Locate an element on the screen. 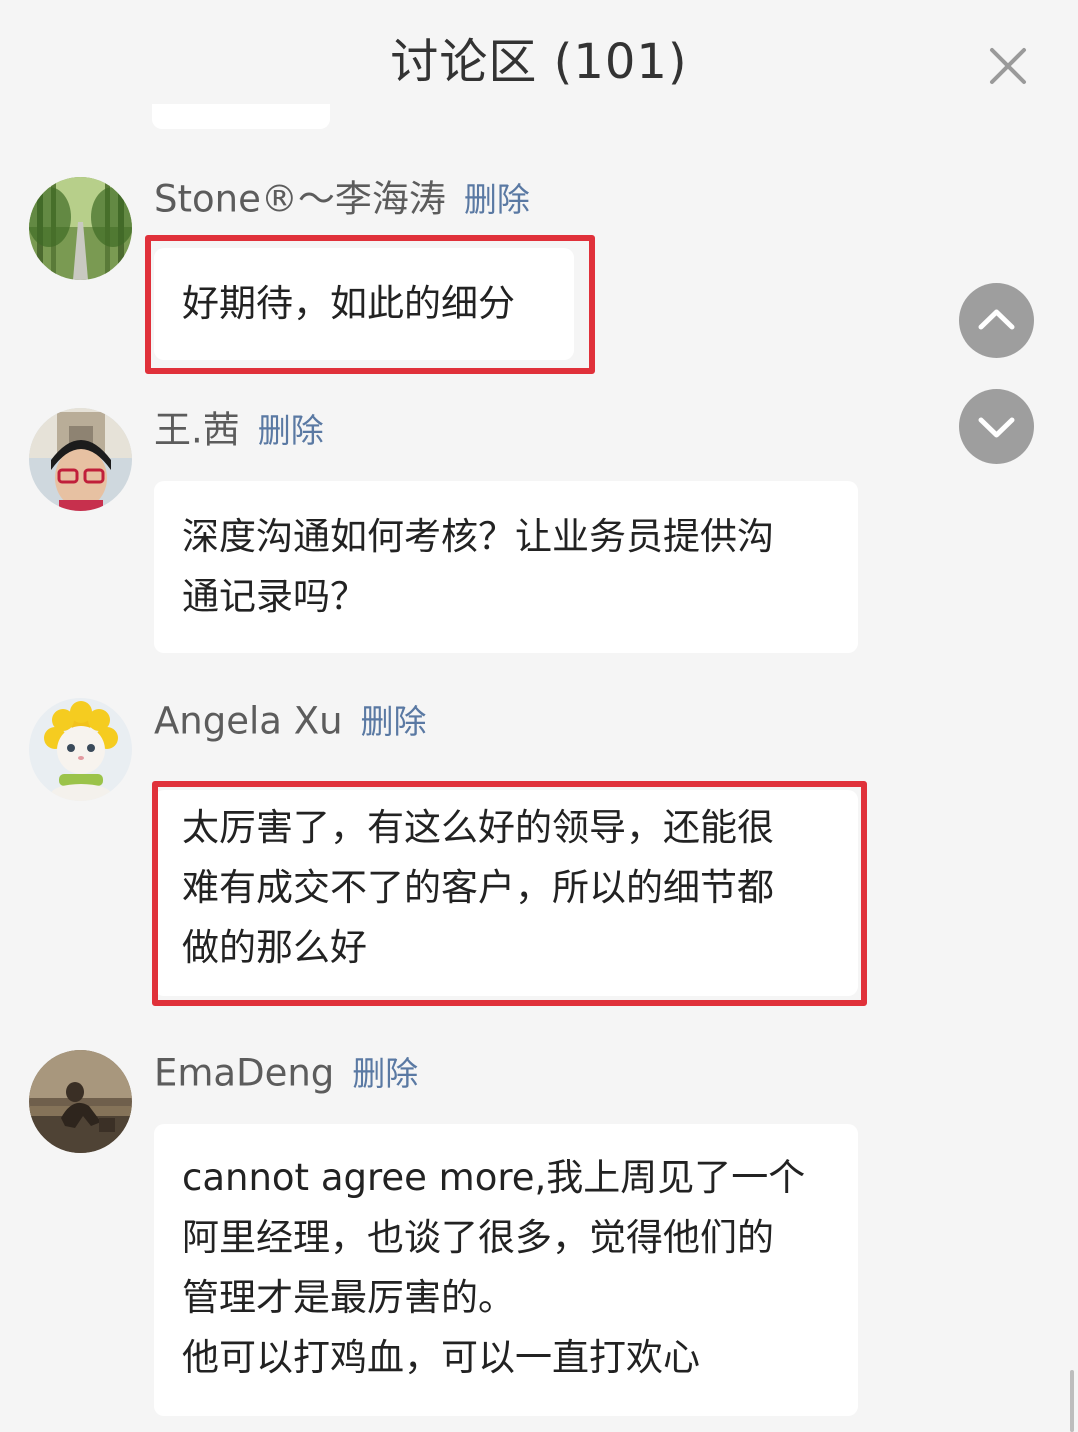  username: Angela Xu is located at coordinates (248, 721).